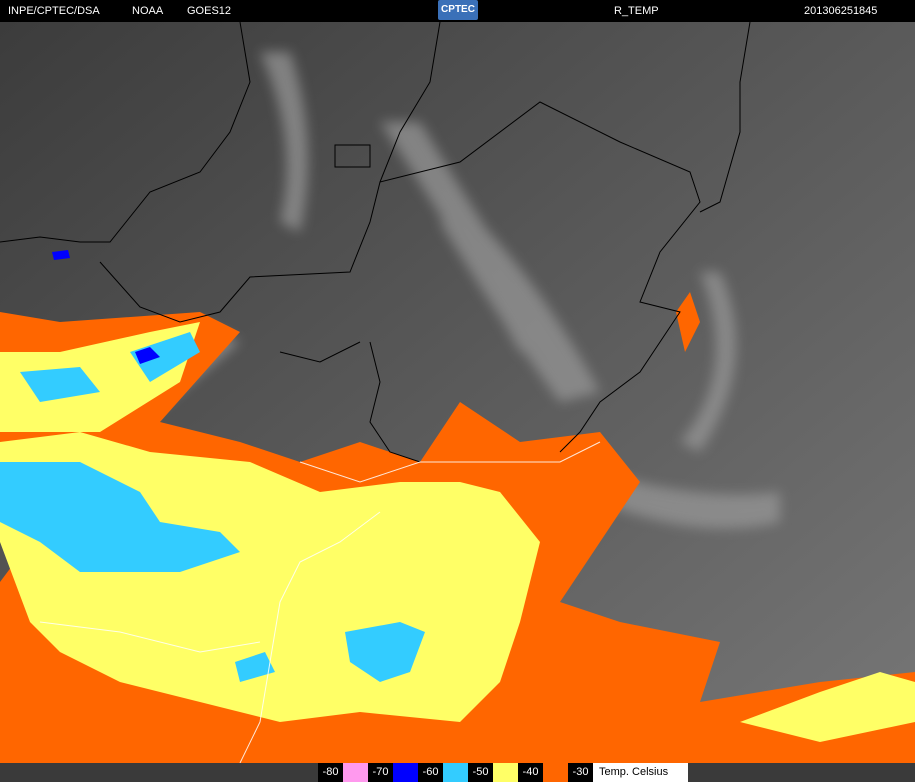  Describe the element at coordinates (636, 11) in the screenshot. I see `product-label: R_TEMP` at that location.